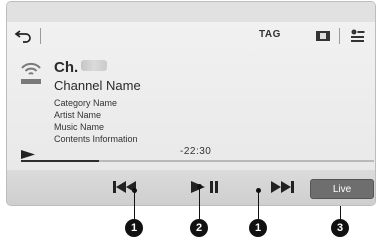 The height and width of the screenshot is (247, 382). Describe the element at coordinates (86, 103) in the screenshot. I see `category-name: Category Name` at that location.